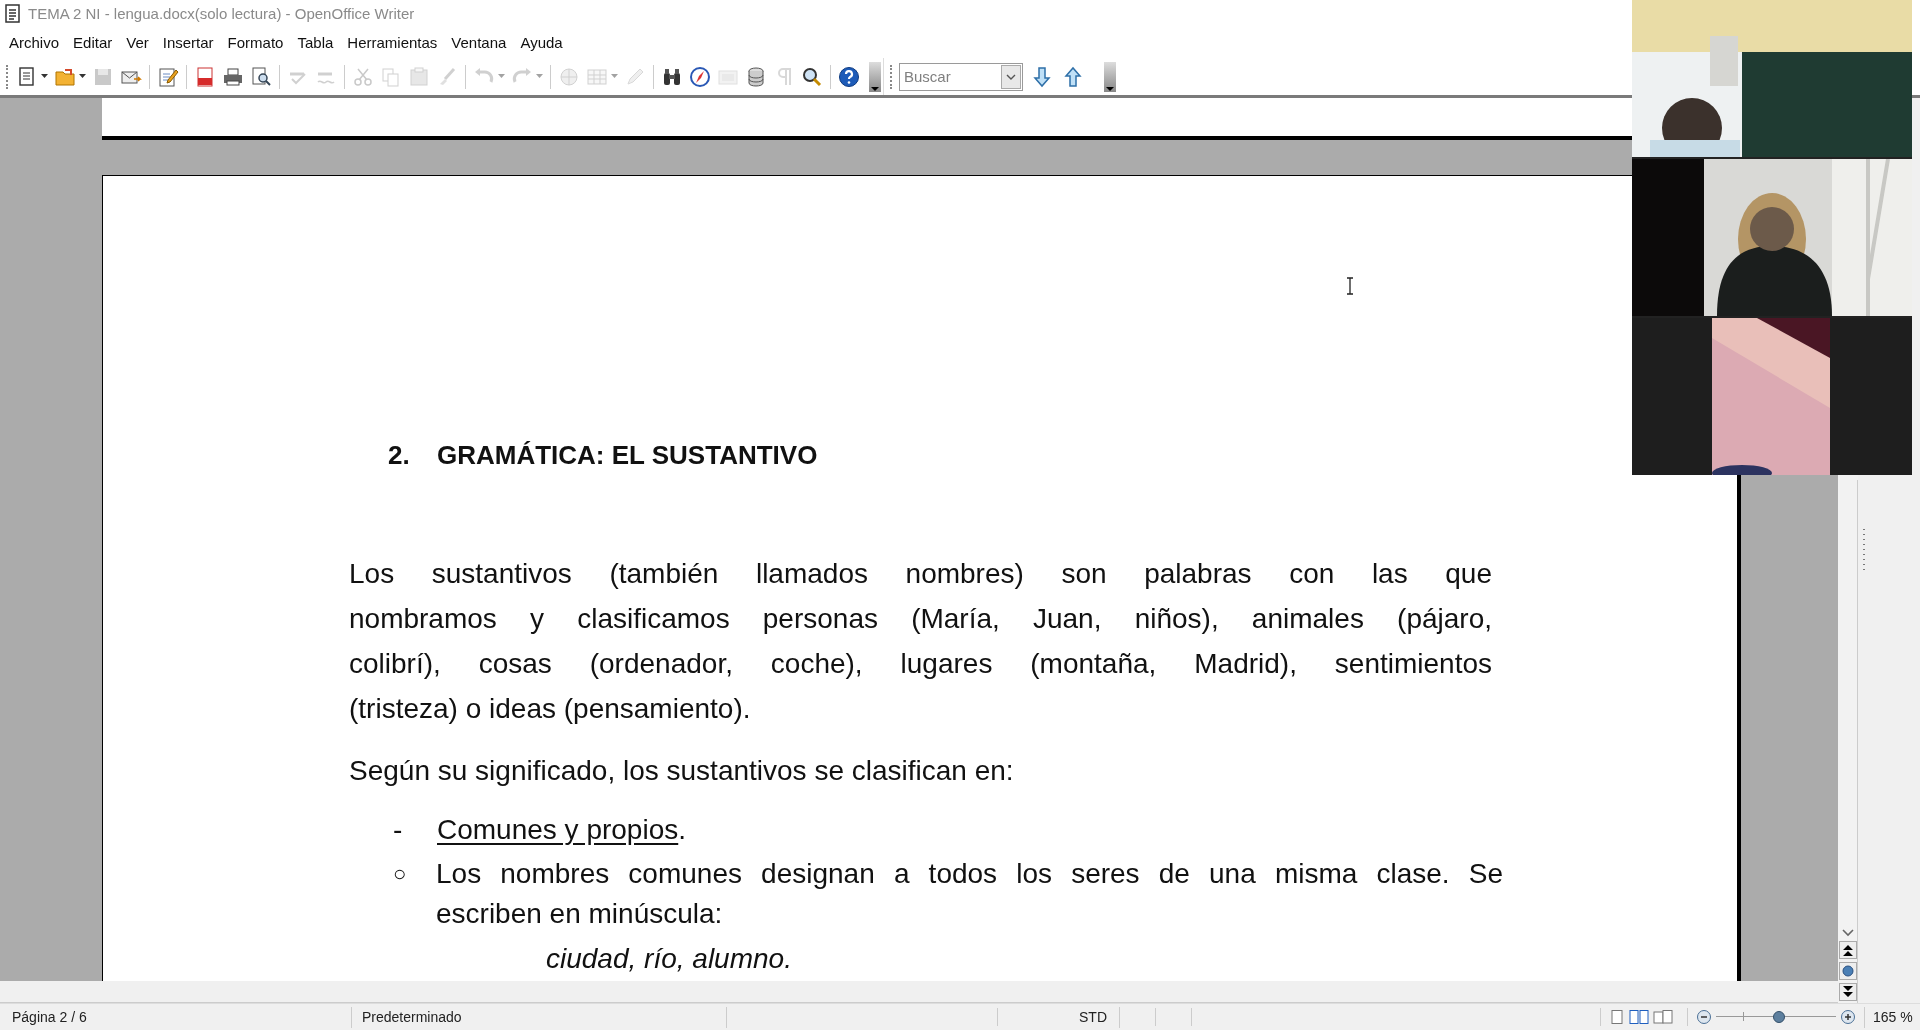  What do you see at coordinates (1350, 286) in the screenshot?
I see `text-cursor-icon` at bounding box center [1350, 286].